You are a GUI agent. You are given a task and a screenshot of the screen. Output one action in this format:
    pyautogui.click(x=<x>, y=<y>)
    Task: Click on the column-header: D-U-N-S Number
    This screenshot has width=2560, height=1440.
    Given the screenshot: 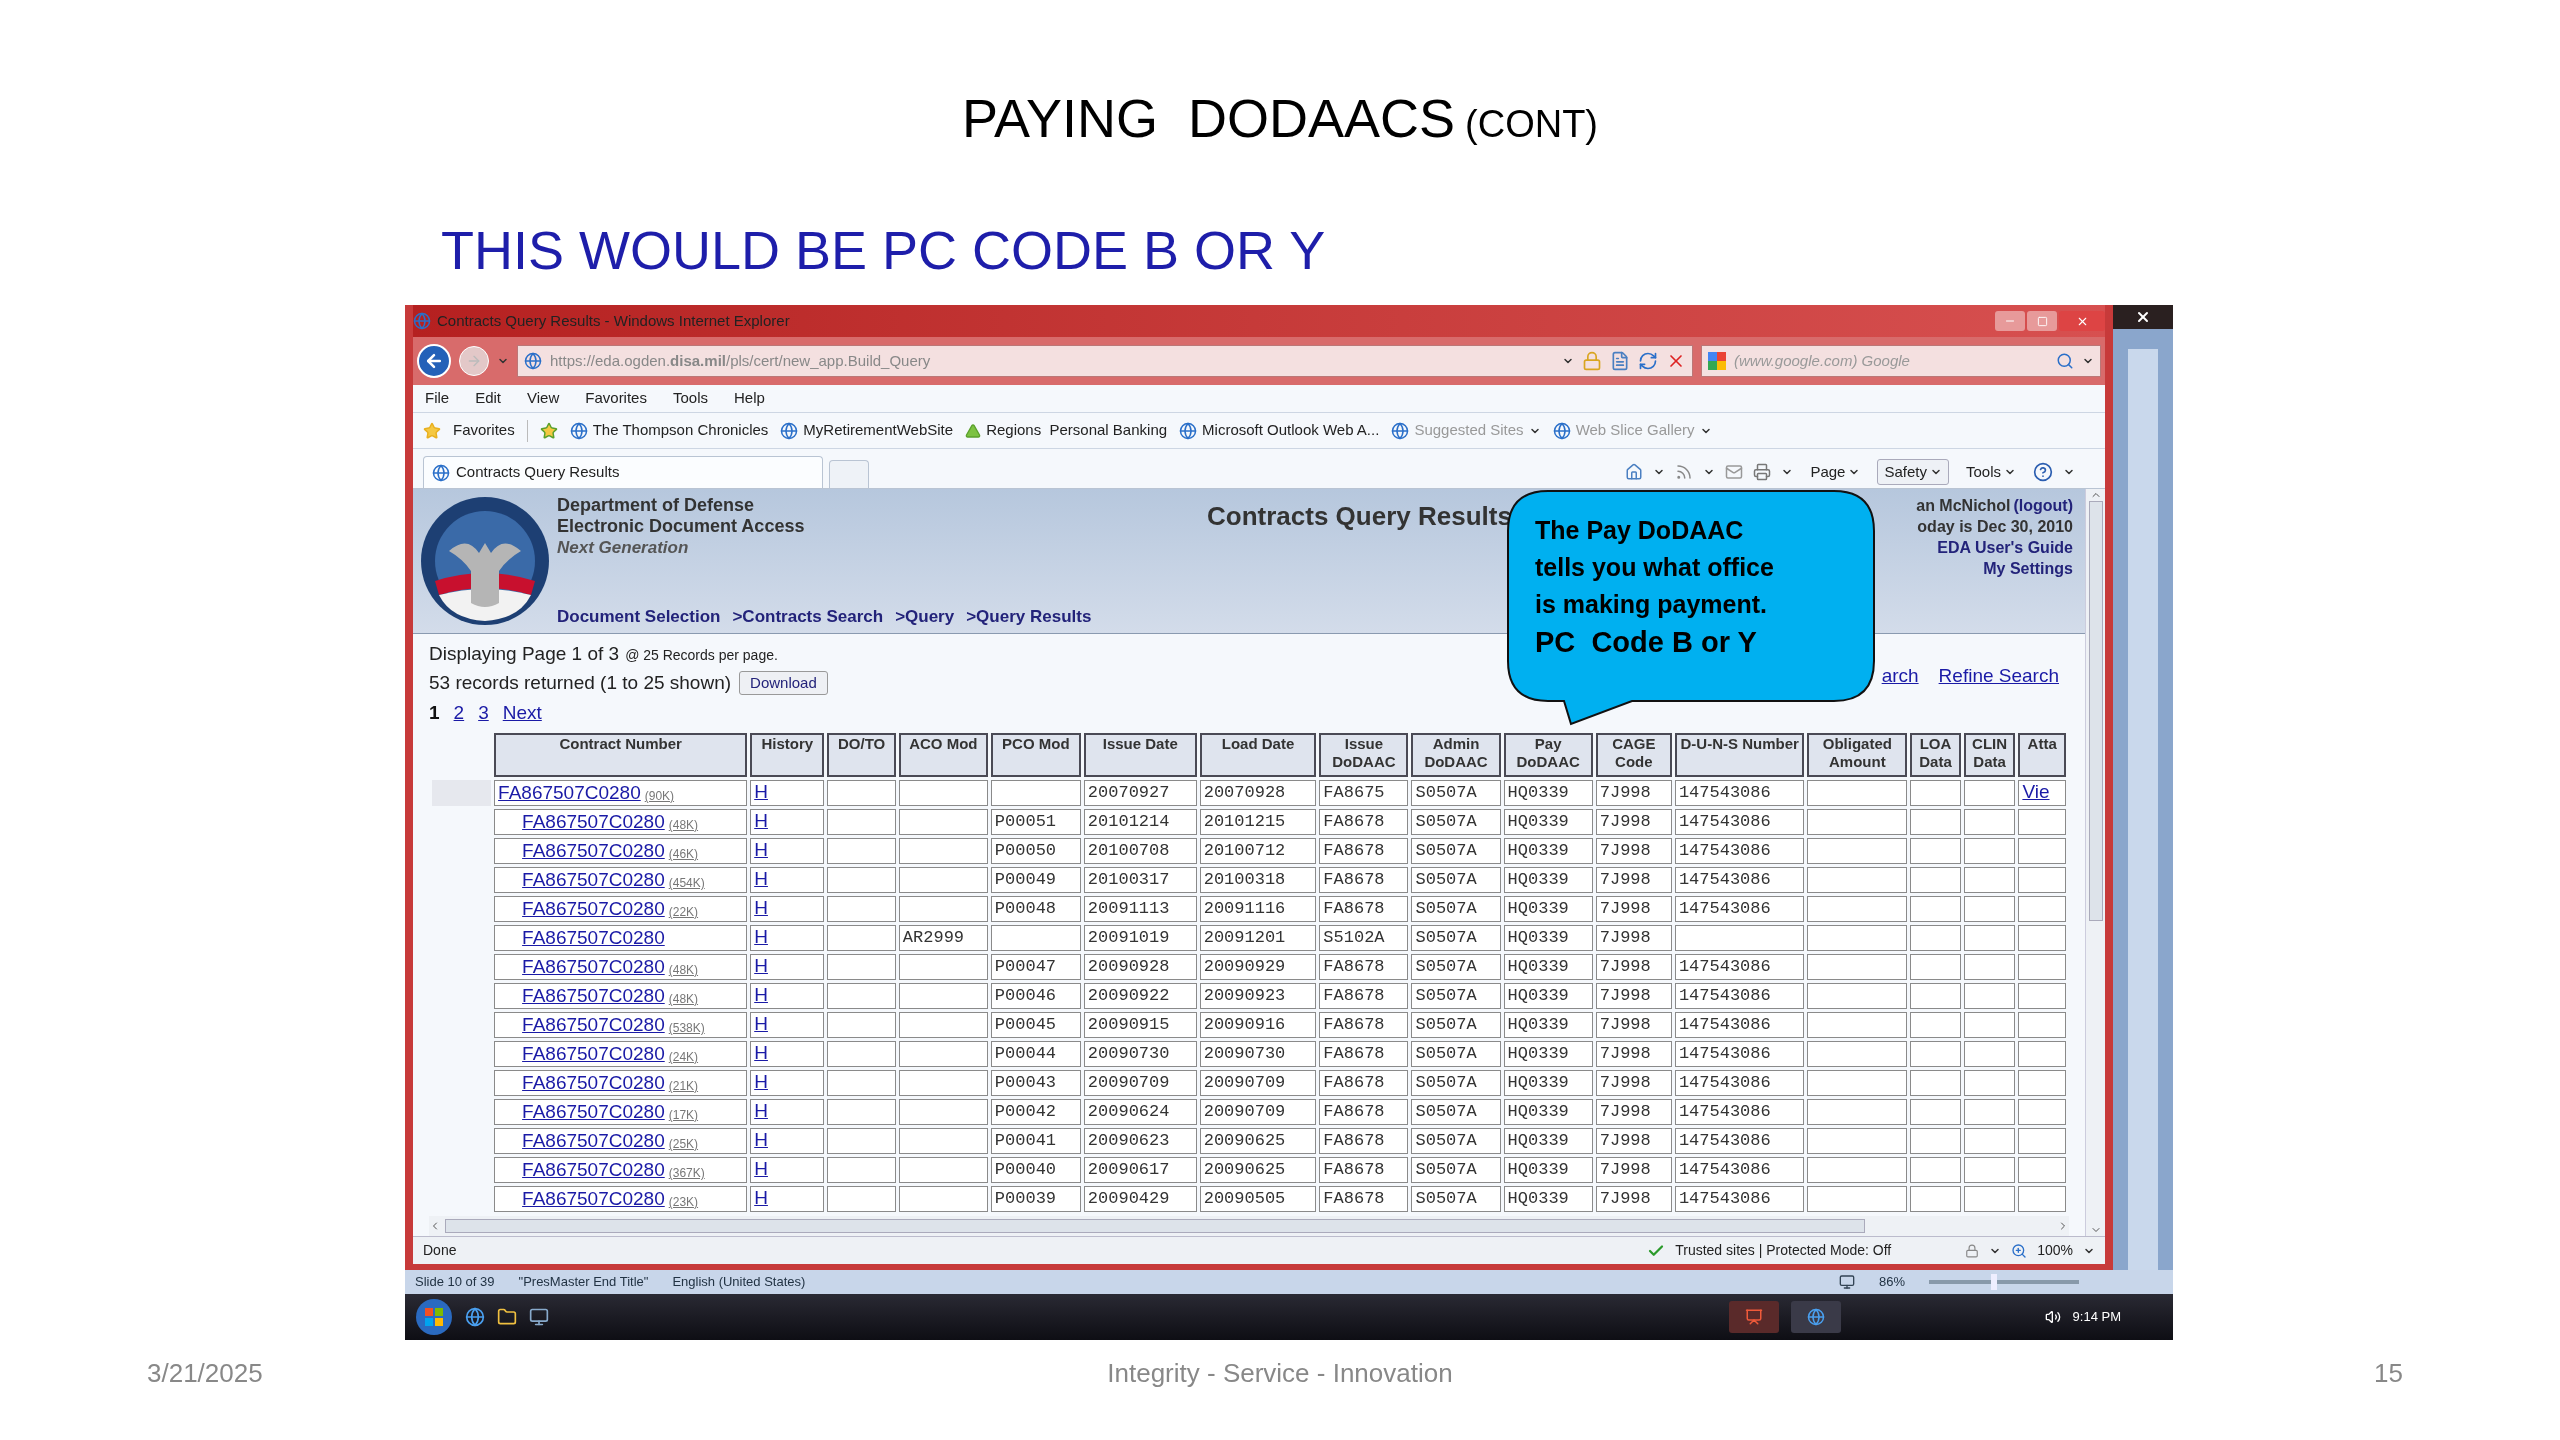 What is the action you would take?
    pyautogui.click(x=1739, y=754)
    